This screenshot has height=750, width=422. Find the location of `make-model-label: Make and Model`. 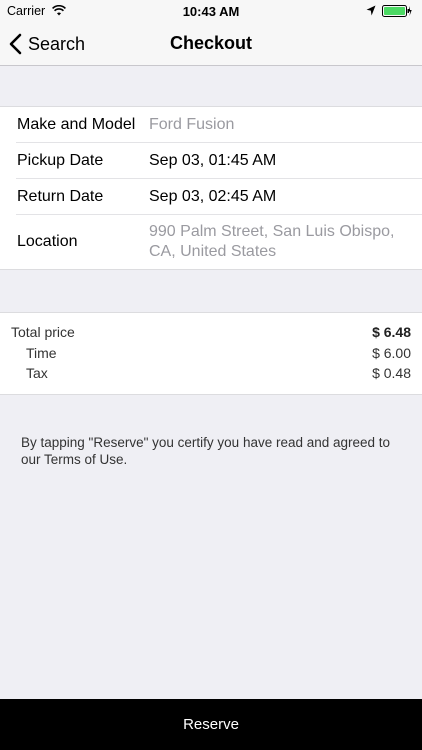

make-model-label: Make and Model is located at coordinates (76, 124).